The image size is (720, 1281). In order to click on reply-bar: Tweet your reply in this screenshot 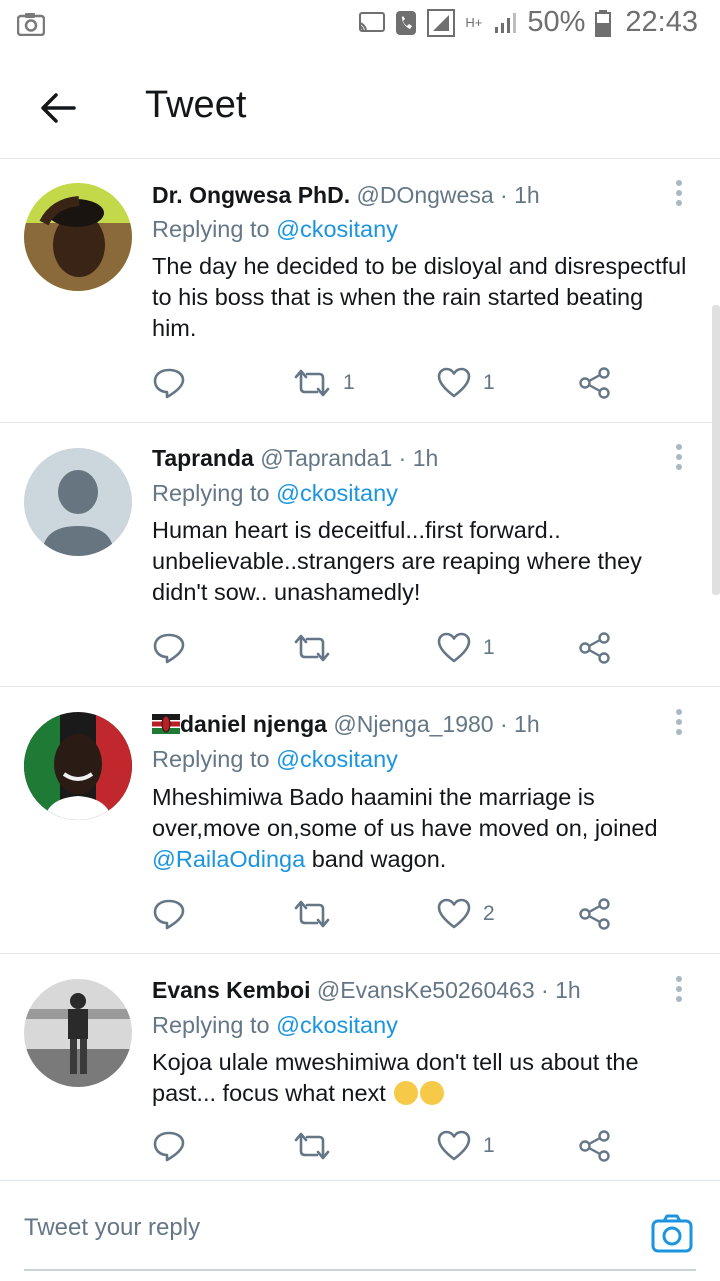, I will do `click(360, 1230)`.